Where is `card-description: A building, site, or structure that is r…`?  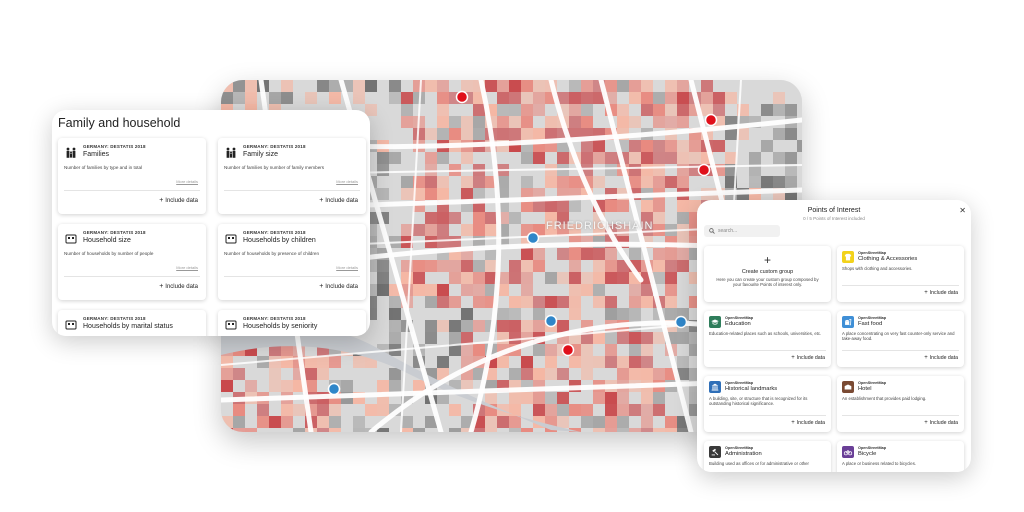 card-description: A building, site, or structure that is r… is located at coordinates (758, 401).